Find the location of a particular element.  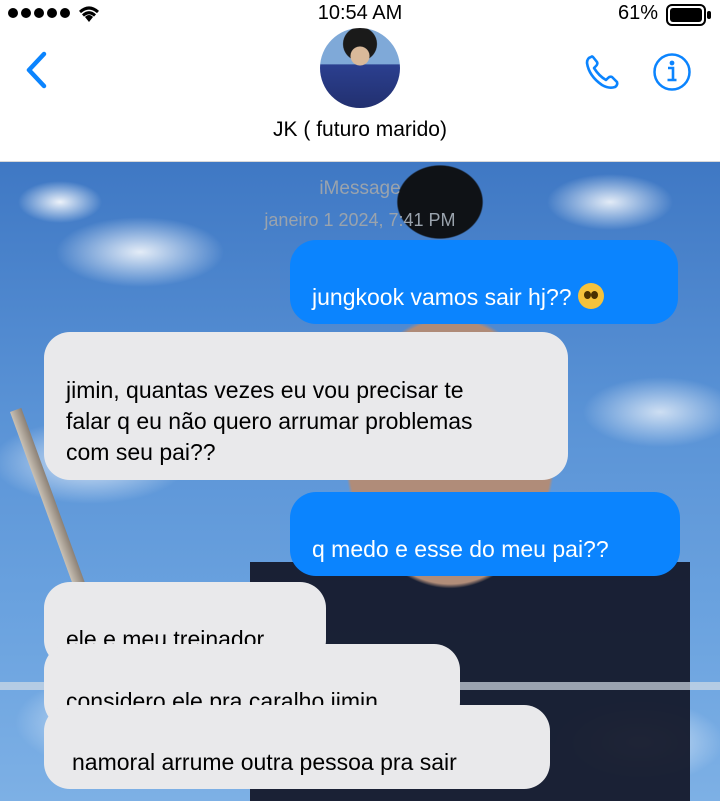

status-bar: 10:54 AM 61% is located at coordinates (360, 14).